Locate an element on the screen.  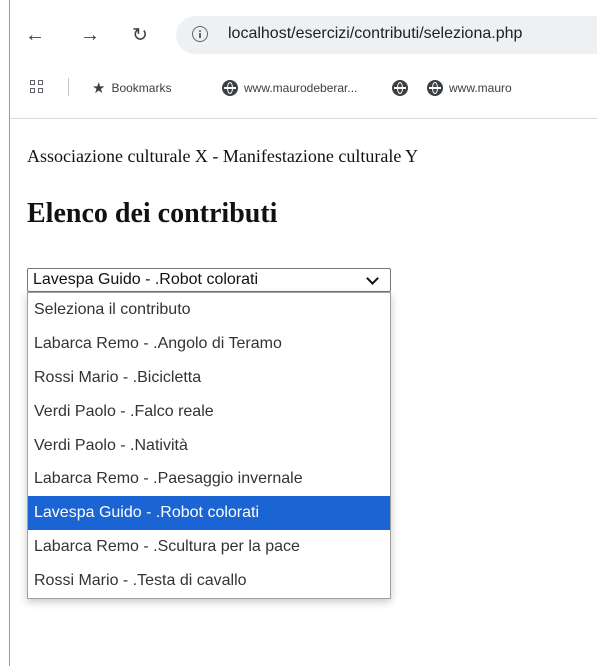
select-option: Labarca Remo - .Scultura per la pace is located at coordinates (209, 547).